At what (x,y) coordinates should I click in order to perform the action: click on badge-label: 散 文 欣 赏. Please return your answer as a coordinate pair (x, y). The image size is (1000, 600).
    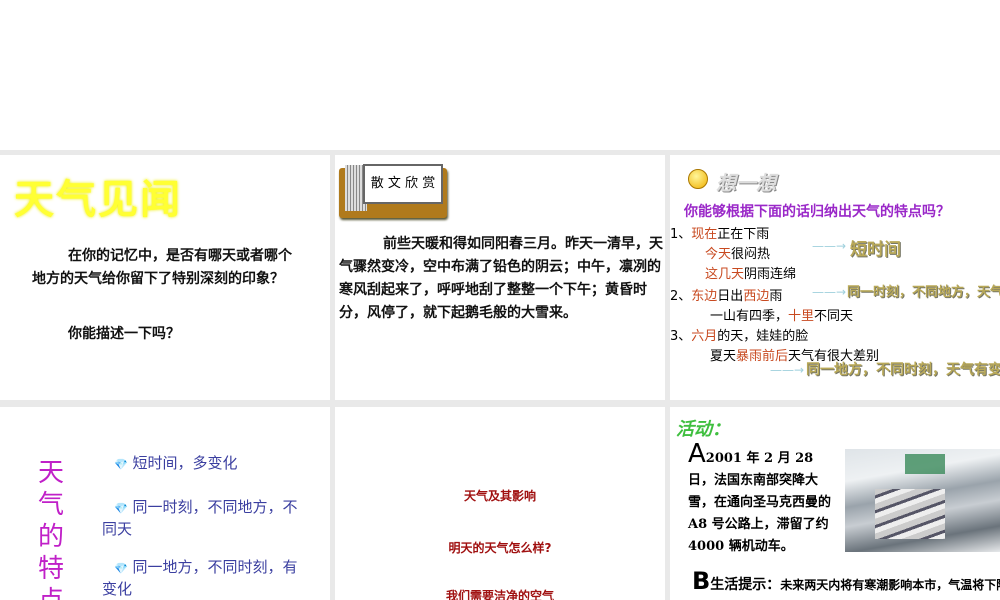
    Looking at the image, I should click on (403, 184).